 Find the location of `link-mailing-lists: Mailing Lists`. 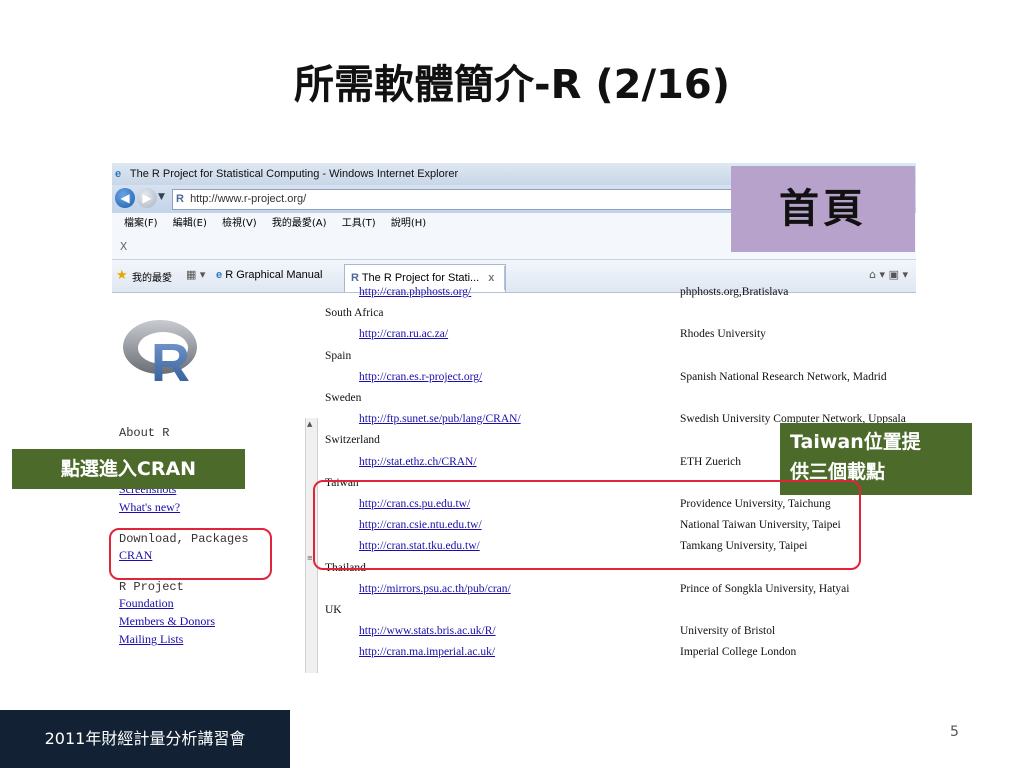

link-mailing-lists: Mailing Lists is located at coordinates (184, 639).